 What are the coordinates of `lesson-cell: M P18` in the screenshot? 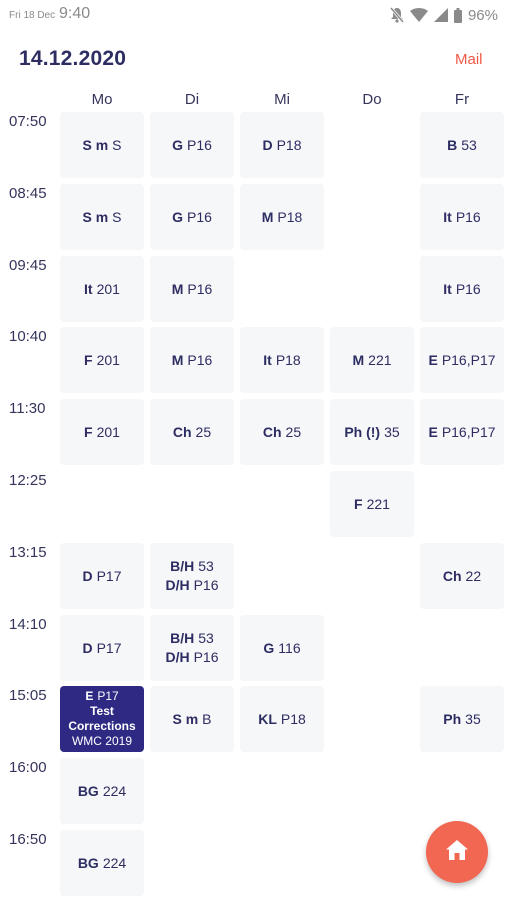 It's located at (282, 217).